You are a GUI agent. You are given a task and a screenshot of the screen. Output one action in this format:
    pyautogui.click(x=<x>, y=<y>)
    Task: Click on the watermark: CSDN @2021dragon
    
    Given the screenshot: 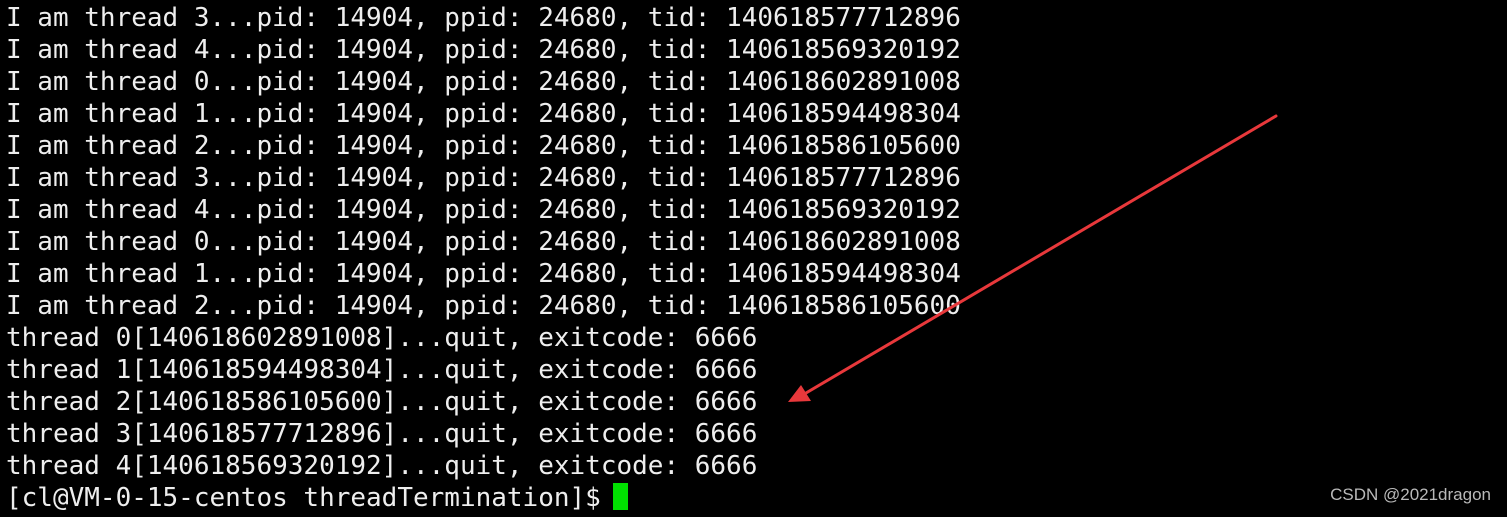 What is the action you would take?
    pyautogui.click(x=1410, y=494)
    